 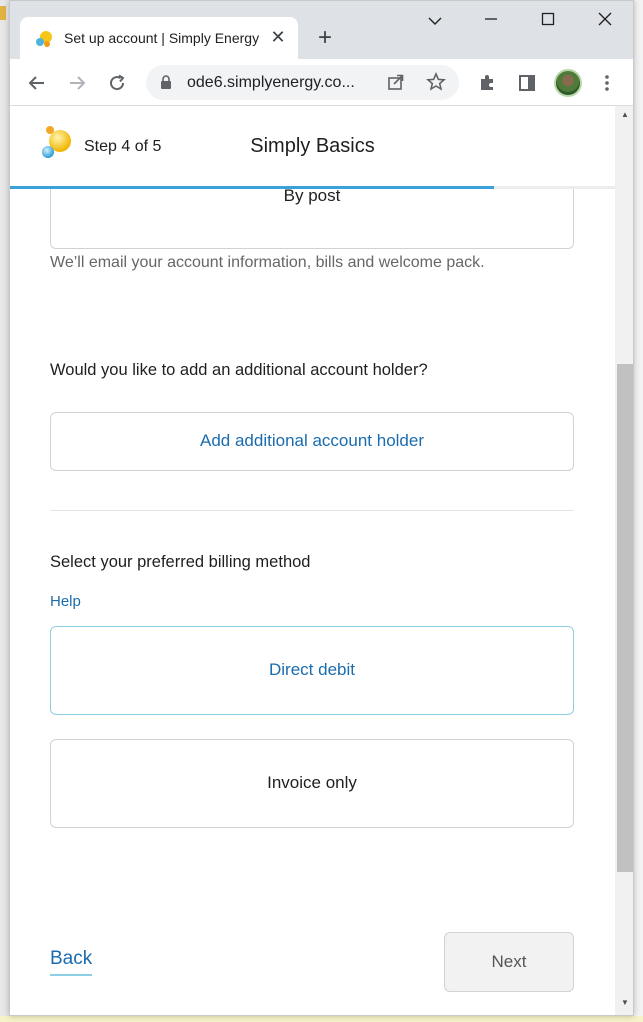 I want to click on scroll-down-arrow-icon: ▼, so click(x=625, y=1002).